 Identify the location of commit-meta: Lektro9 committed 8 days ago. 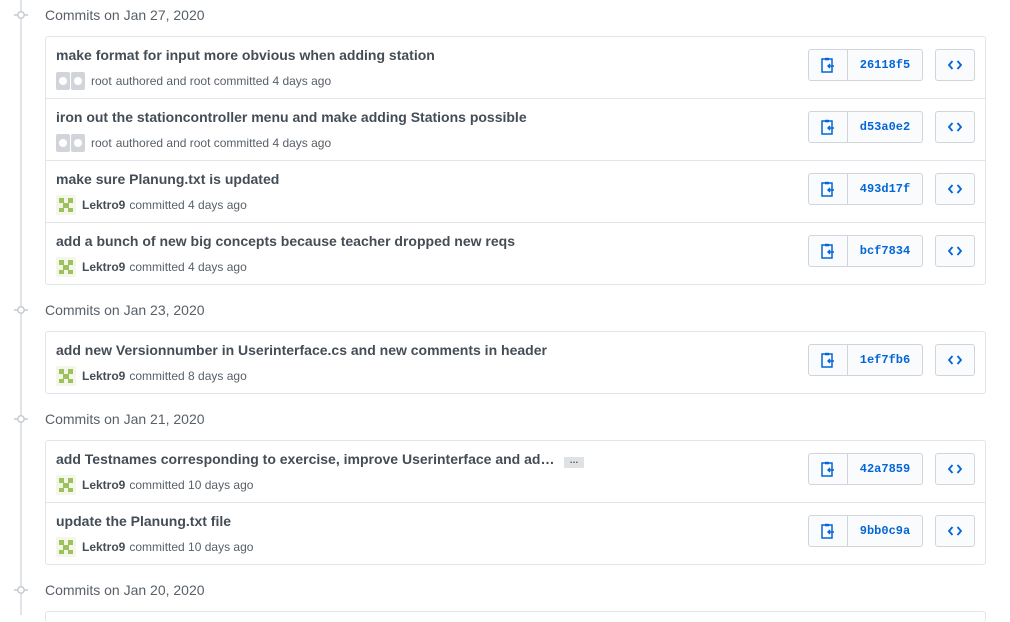
(151, 376).